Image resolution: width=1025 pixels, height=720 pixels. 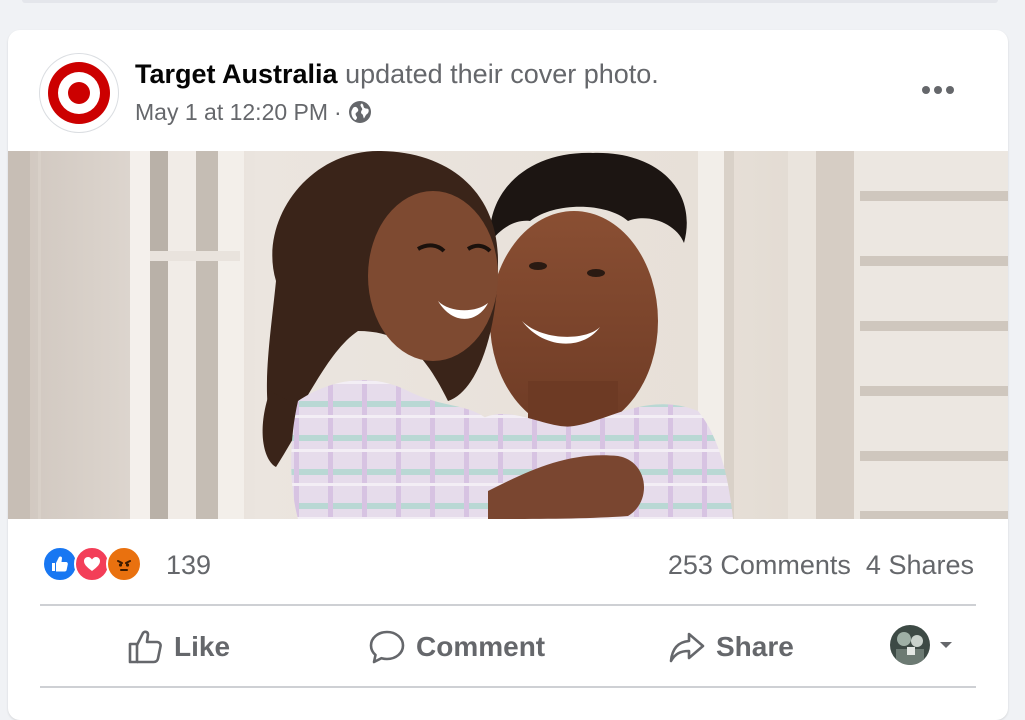 I want to click on actions-divider-top, so click(x=508, y=605).